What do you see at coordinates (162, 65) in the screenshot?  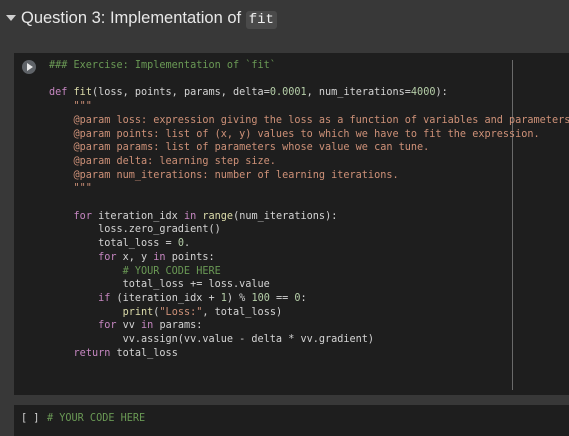 I see `code-line: ### Exercise: Implementation of `fit`` at bounding box center [162, 65].